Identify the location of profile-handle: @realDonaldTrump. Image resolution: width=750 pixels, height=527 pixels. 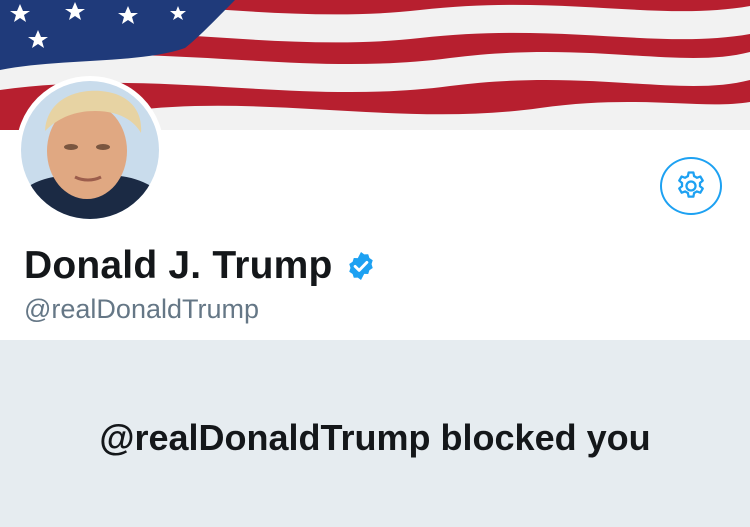
(141, 309).